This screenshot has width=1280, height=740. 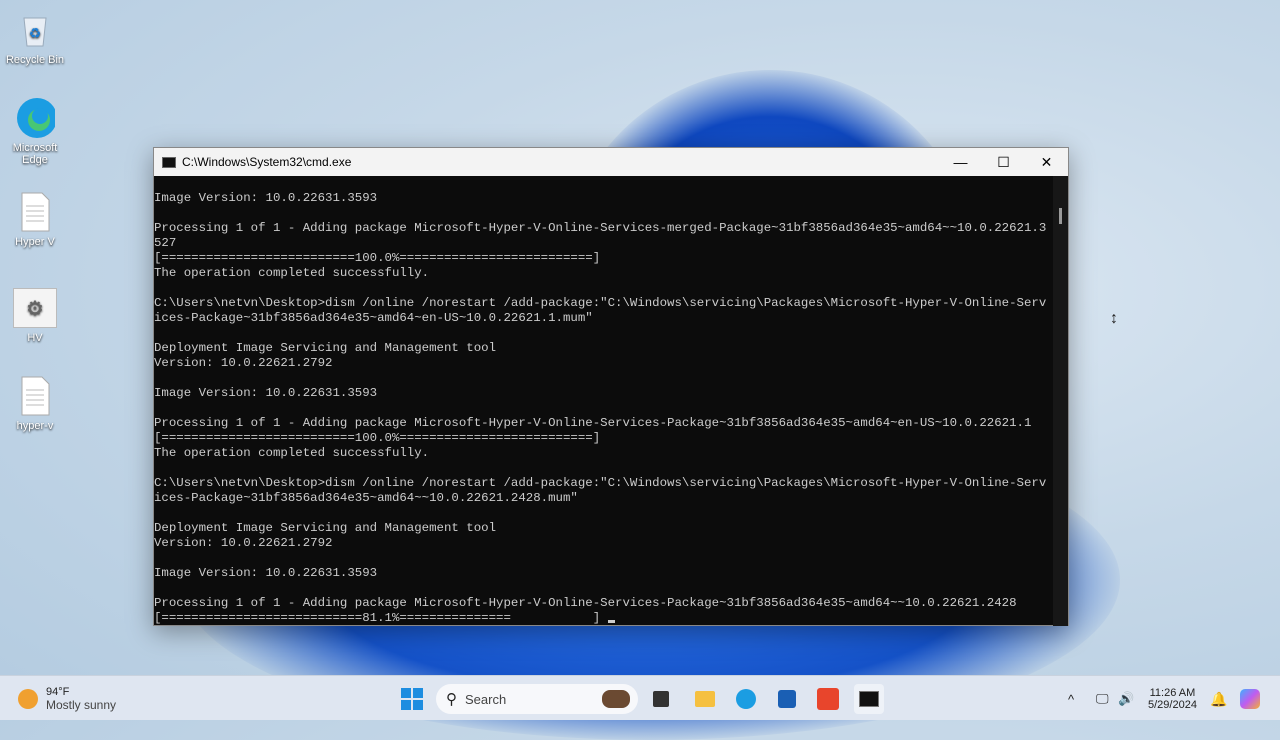 I want to click on title-bar: C:\Windows\System32\cmd.exe — ☐ ✕, so click(x=611, y=162).